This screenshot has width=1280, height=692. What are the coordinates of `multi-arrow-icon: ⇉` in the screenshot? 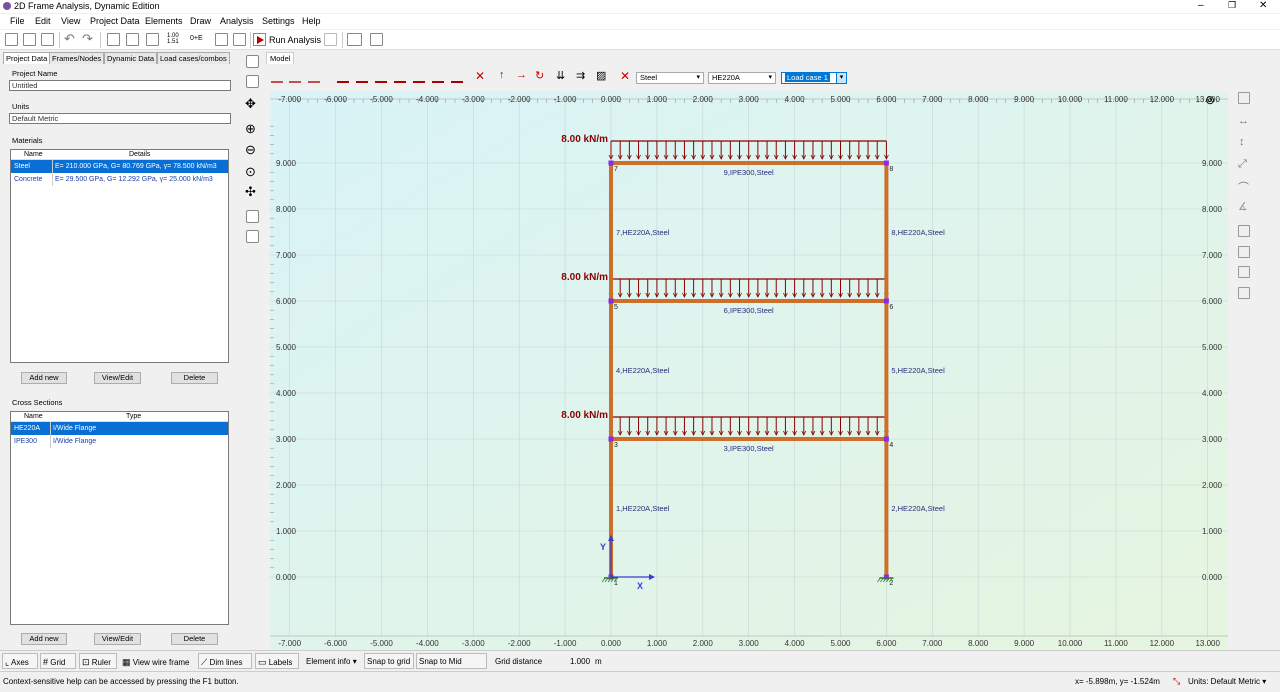 It's located at (580, 75).